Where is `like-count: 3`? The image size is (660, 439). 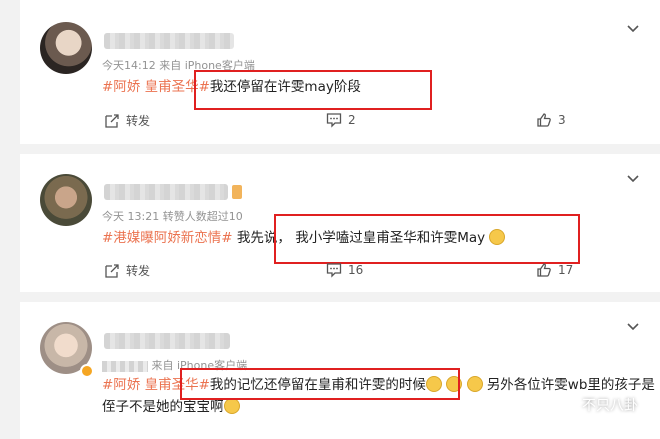
like-count: 3 is located at coordinates (562, 120).